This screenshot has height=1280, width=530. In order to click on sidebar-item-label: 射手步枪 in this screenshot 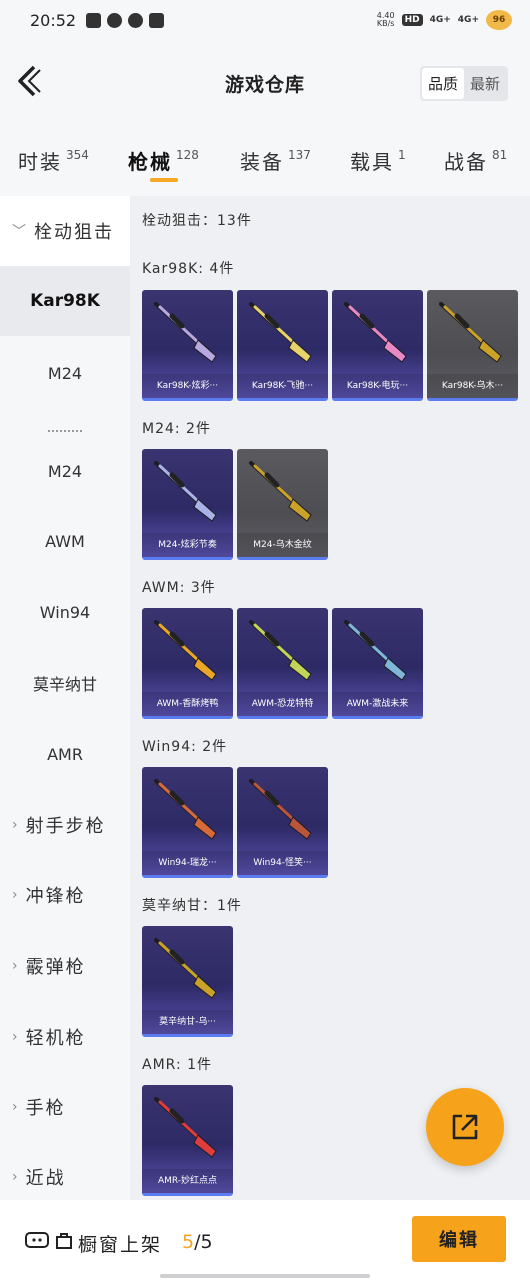, I will do `click(65, 826)`.